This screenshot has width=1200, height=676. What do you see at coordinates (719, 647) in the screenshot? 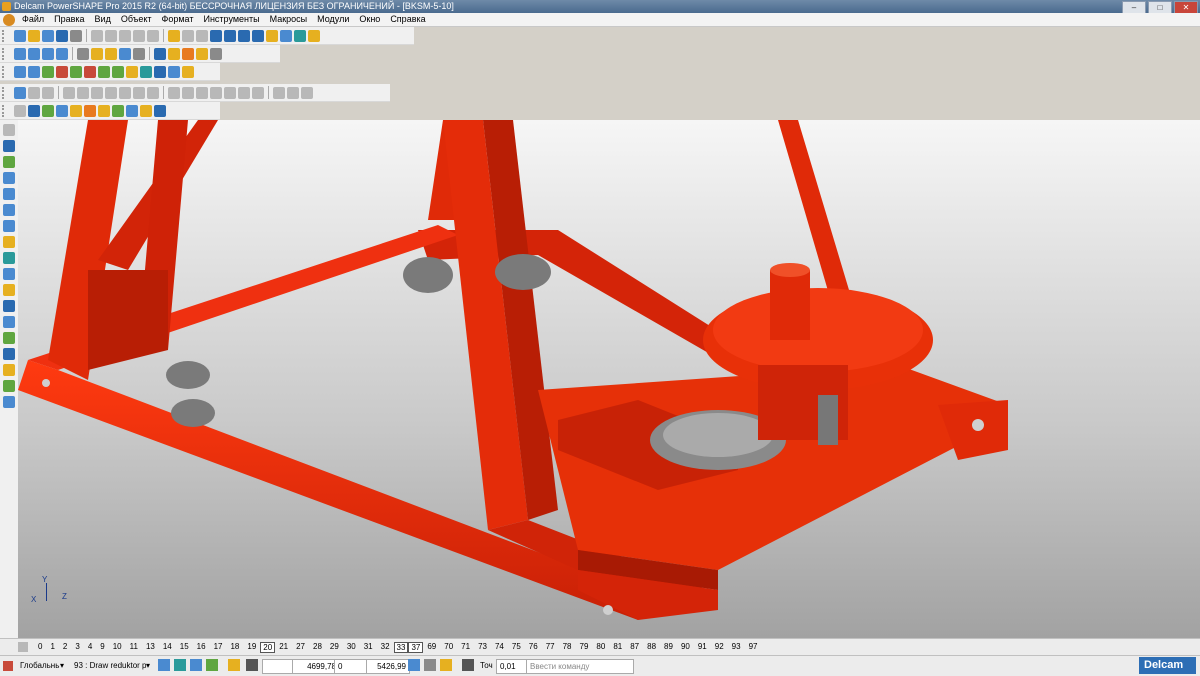
I see `level-button: 92` at bounding box center [719, 647].